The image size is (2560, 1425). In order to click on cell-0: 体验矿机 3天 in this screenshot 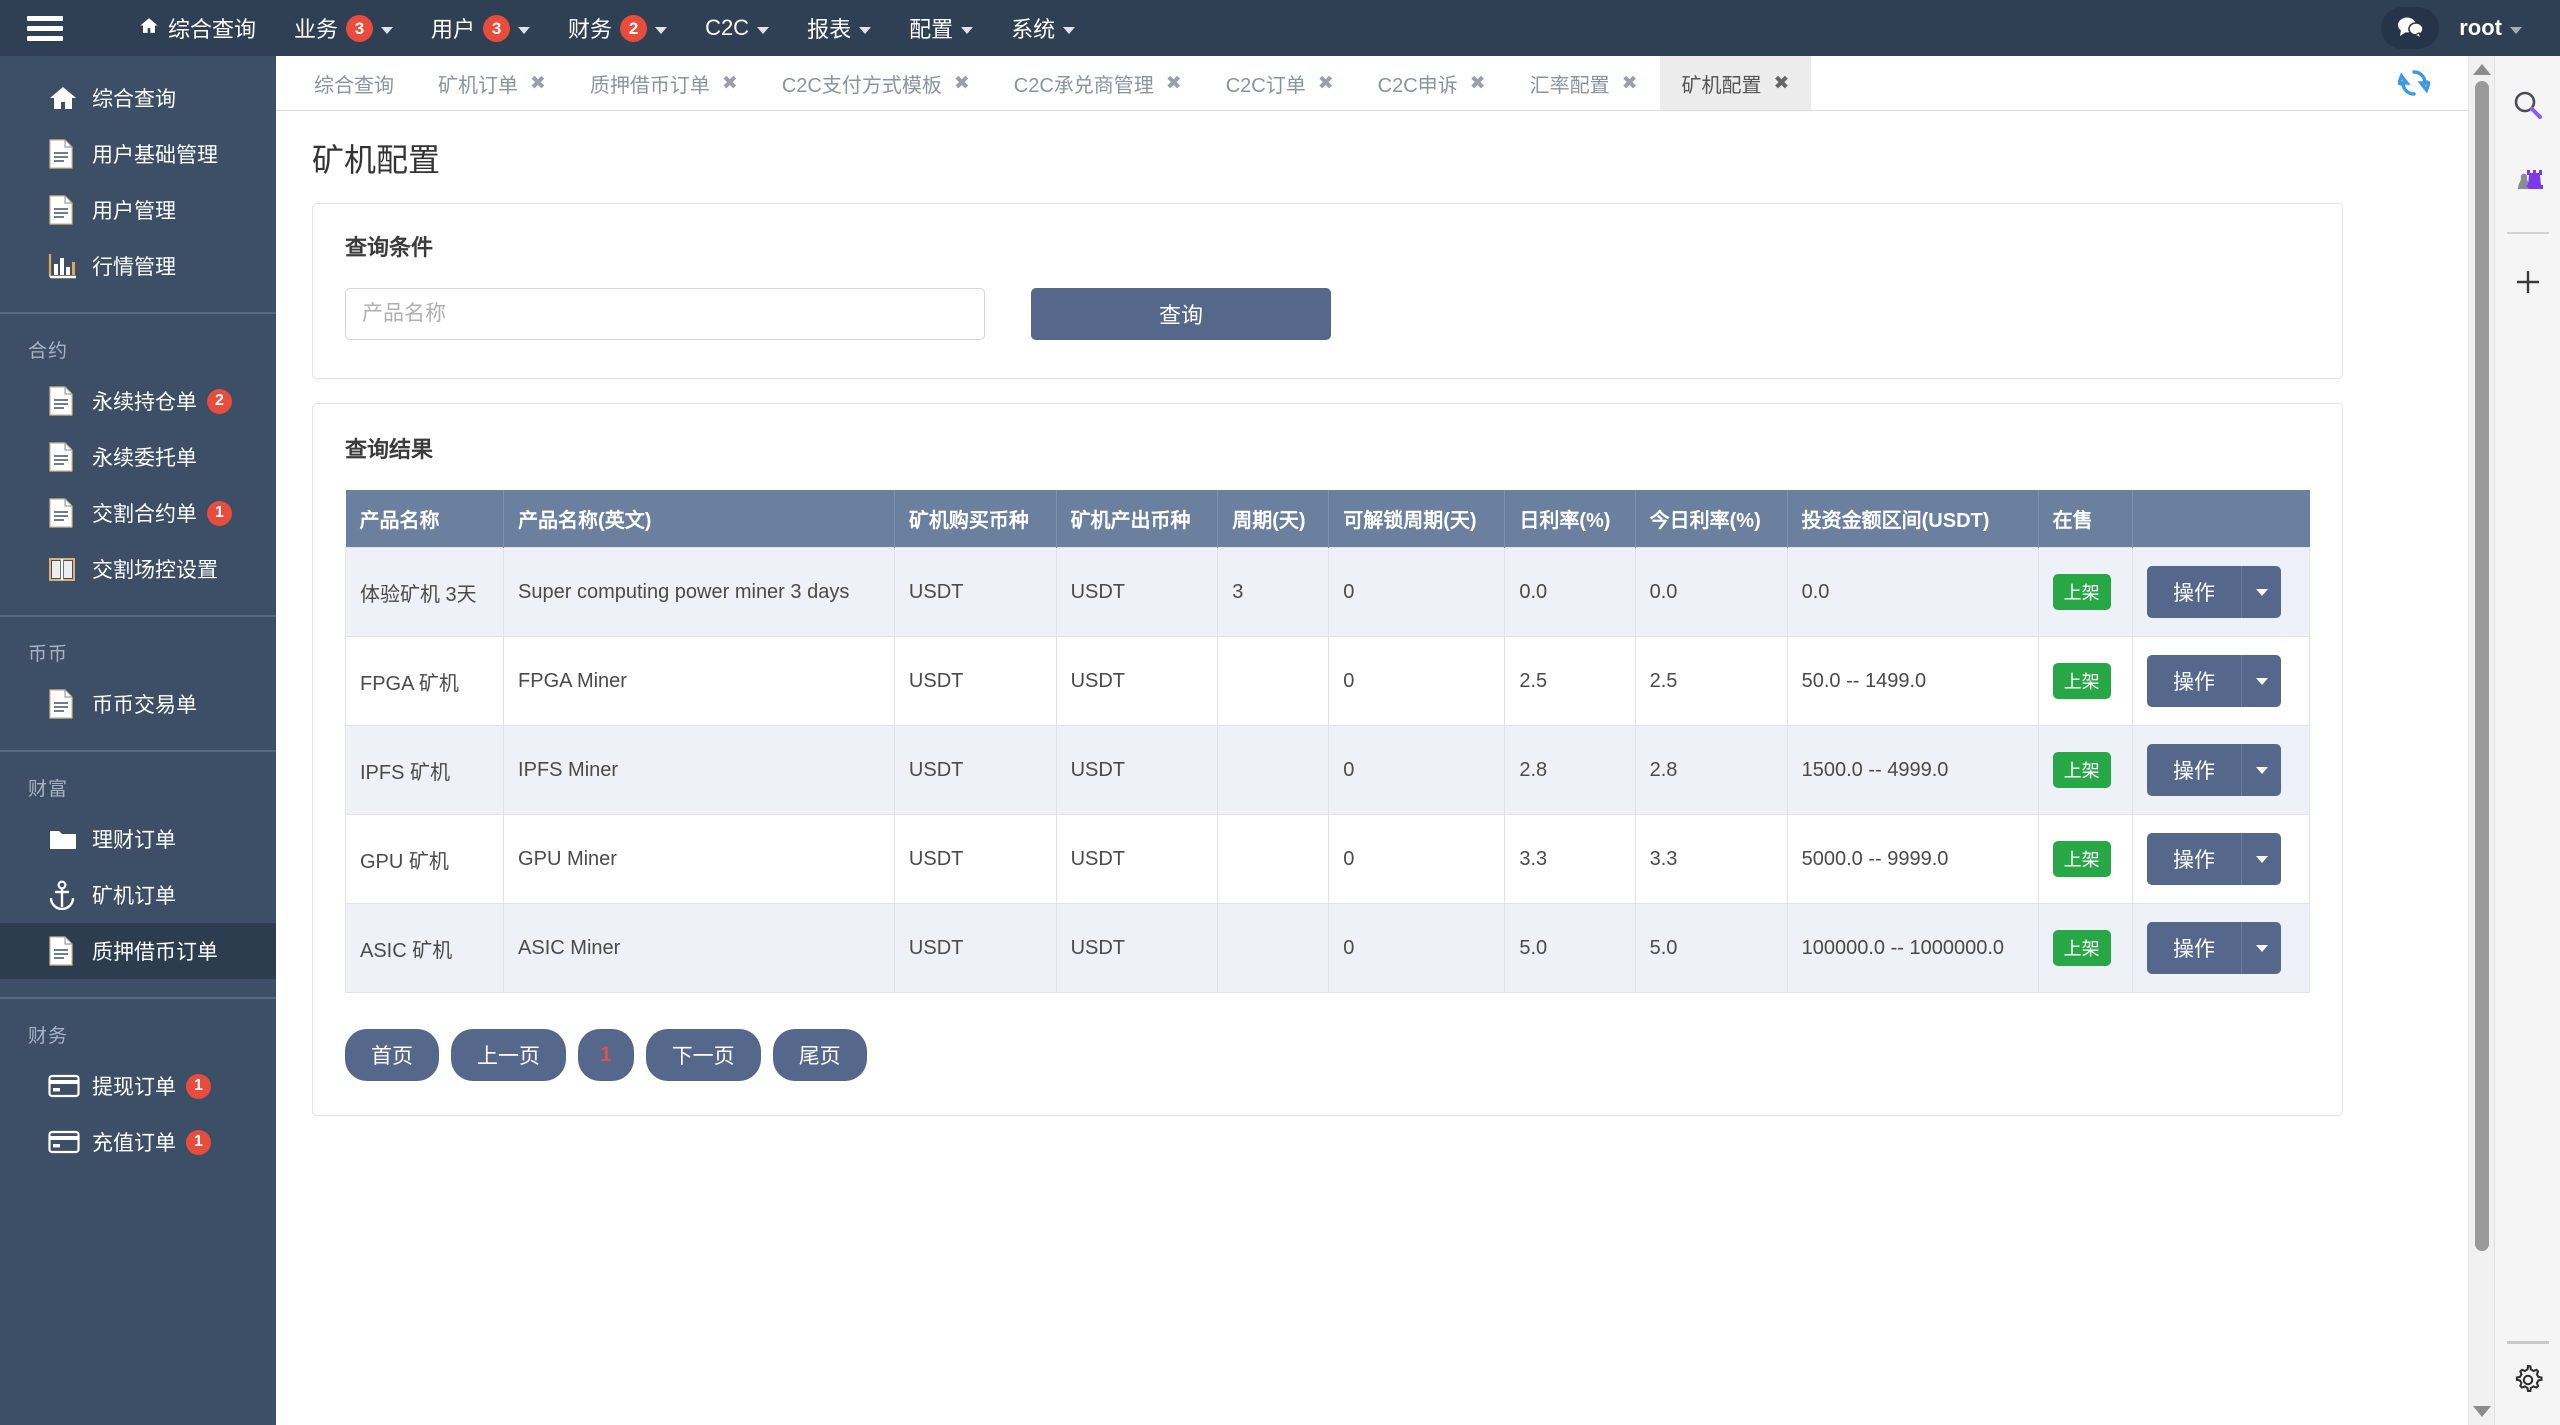, I will do `click(424, 592)`.